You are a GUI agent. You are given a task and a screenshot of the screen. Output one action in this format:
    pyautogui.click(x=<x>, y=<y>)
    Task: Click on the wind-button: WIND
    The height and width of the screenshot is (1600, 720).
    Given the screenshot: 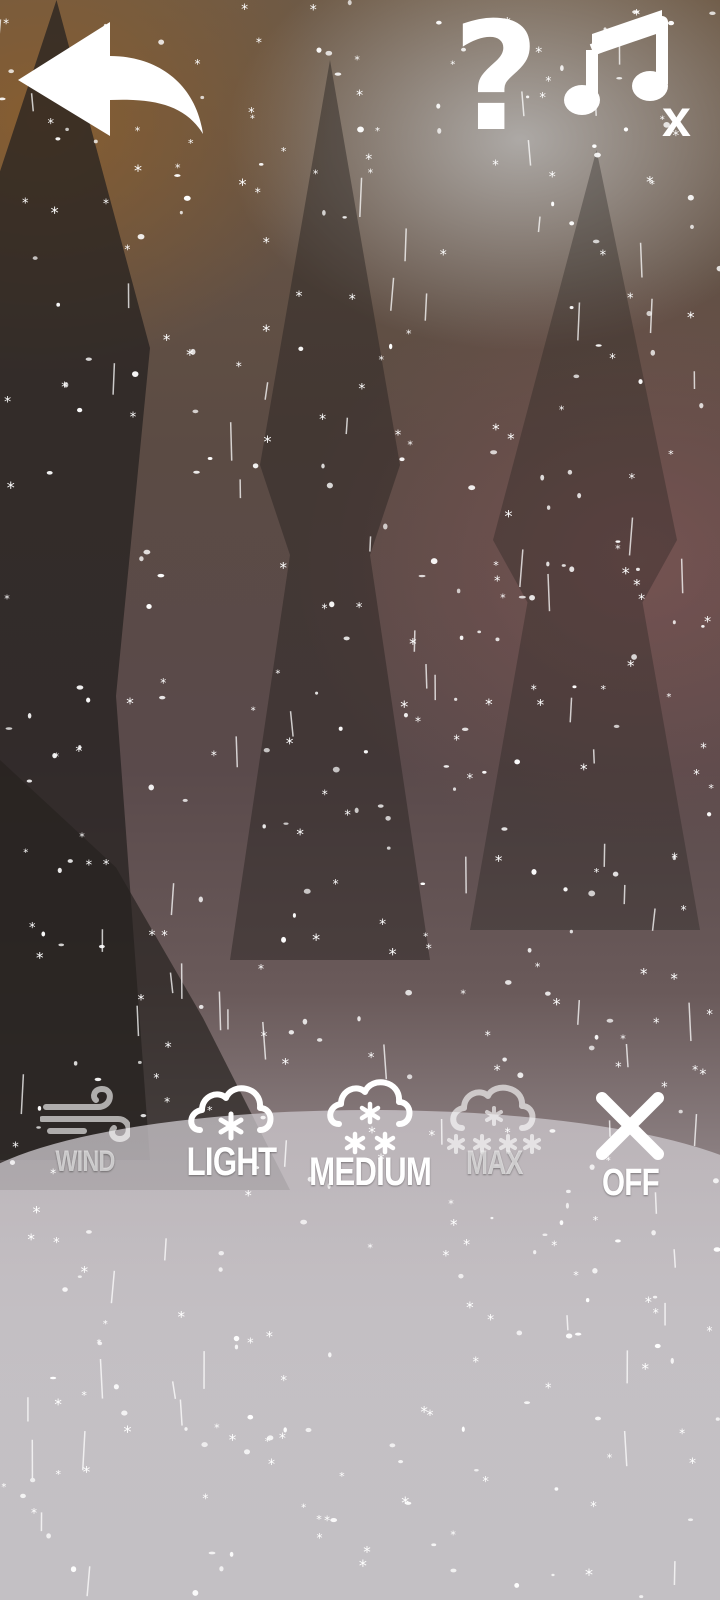 What is the action you would take?
    pyautogui.click(x=85, y=1132)
    